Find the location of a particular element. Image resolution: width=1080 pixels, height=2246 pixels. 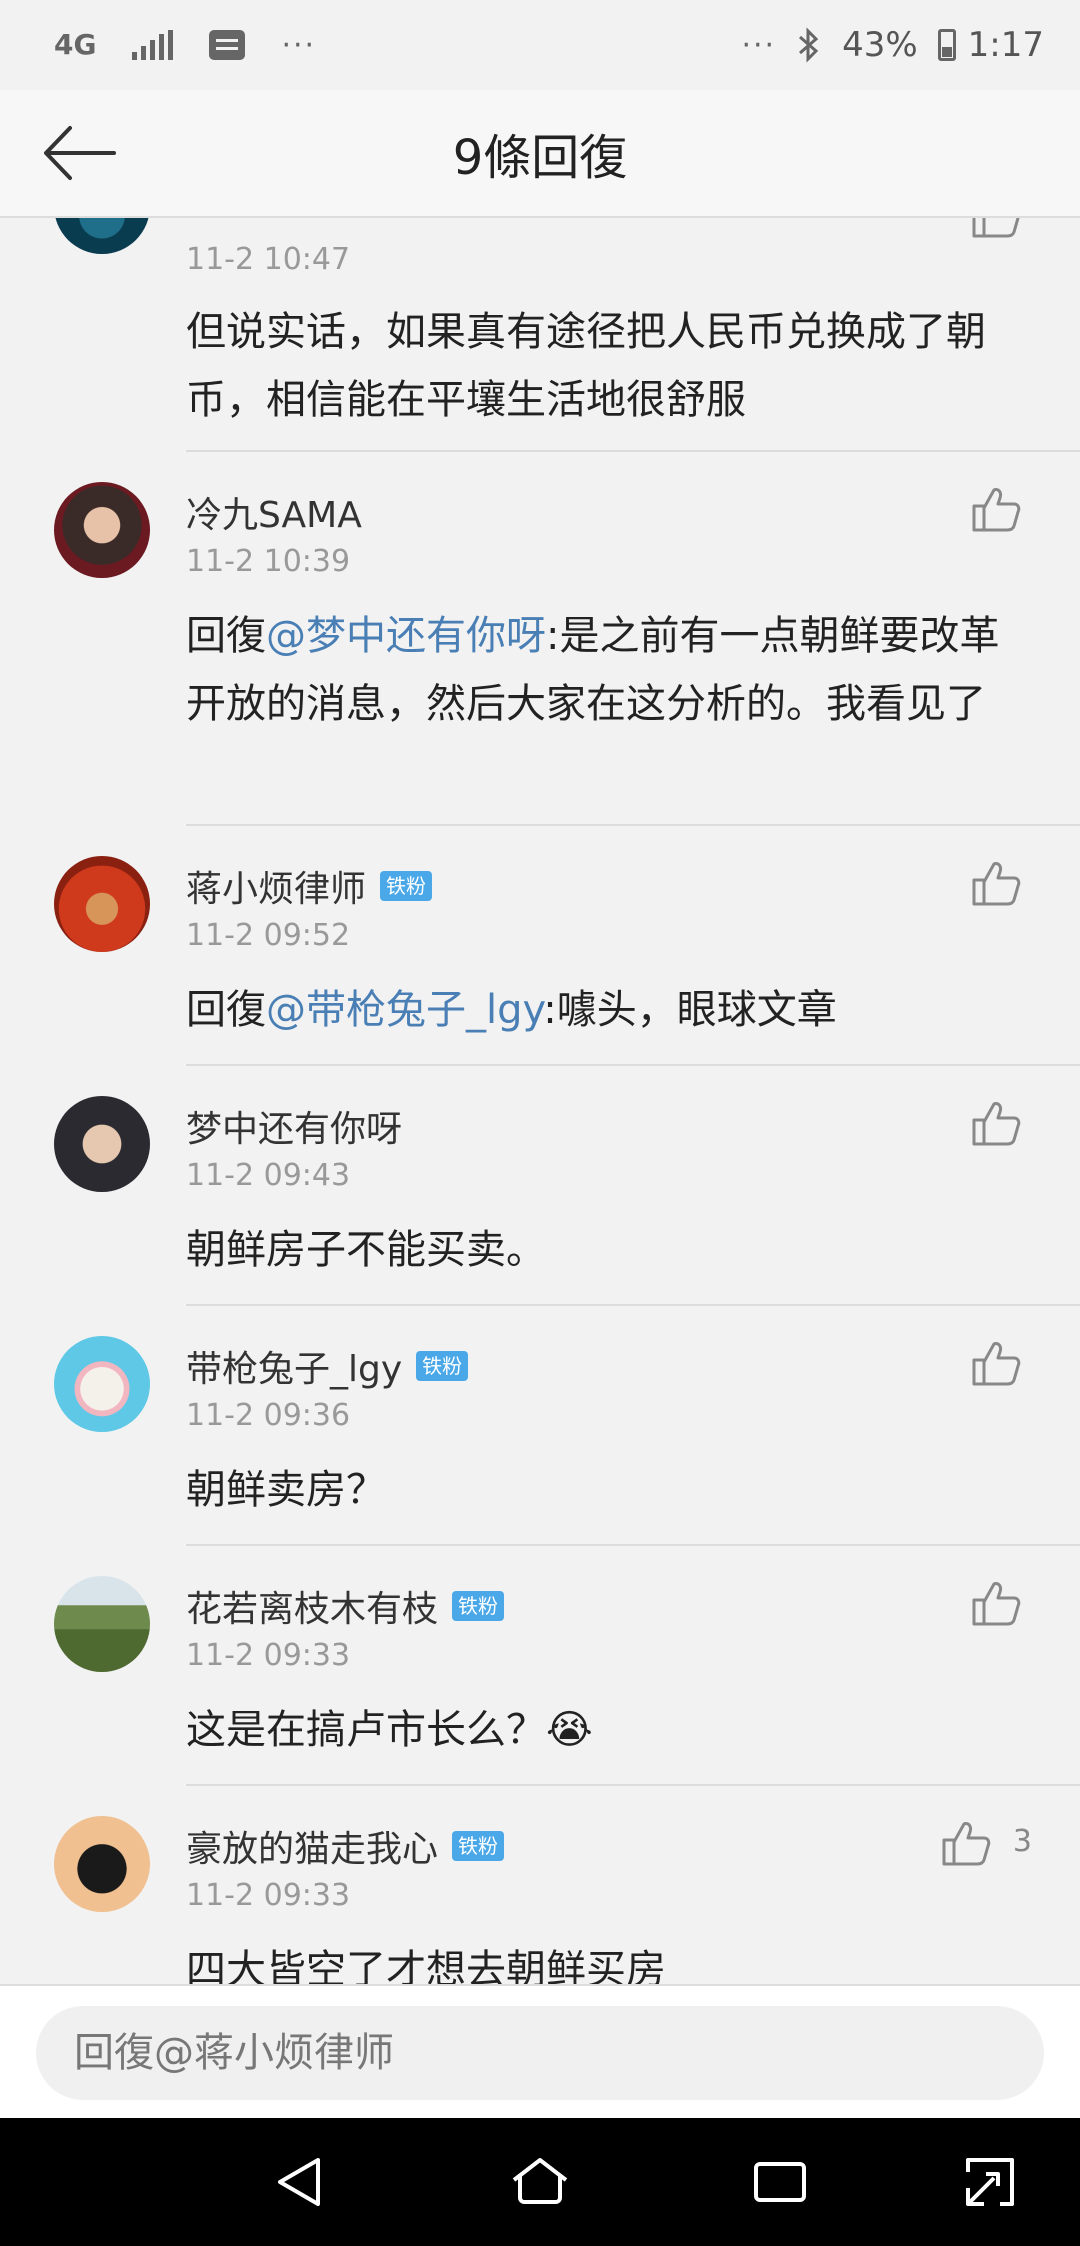

commenter-name: 蒋小烦律师 铁粉 is located at coordinates (309, 886).